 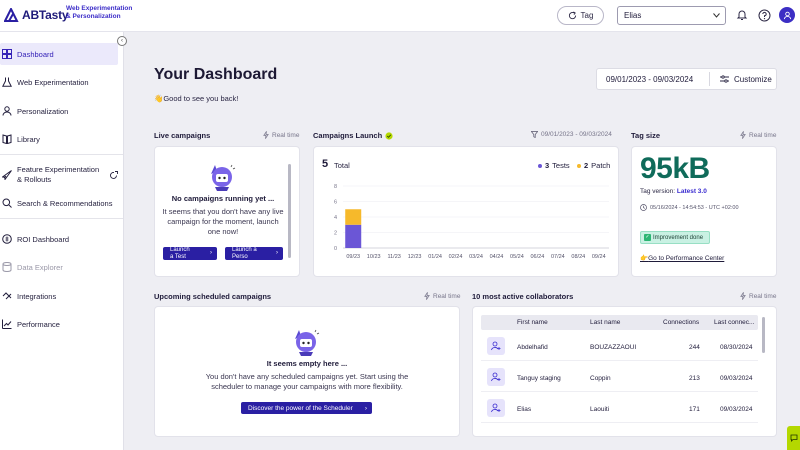 I want to click on sidebar-item-roi-dashboard: ROI Dashboard, so click(x=59, y=239).